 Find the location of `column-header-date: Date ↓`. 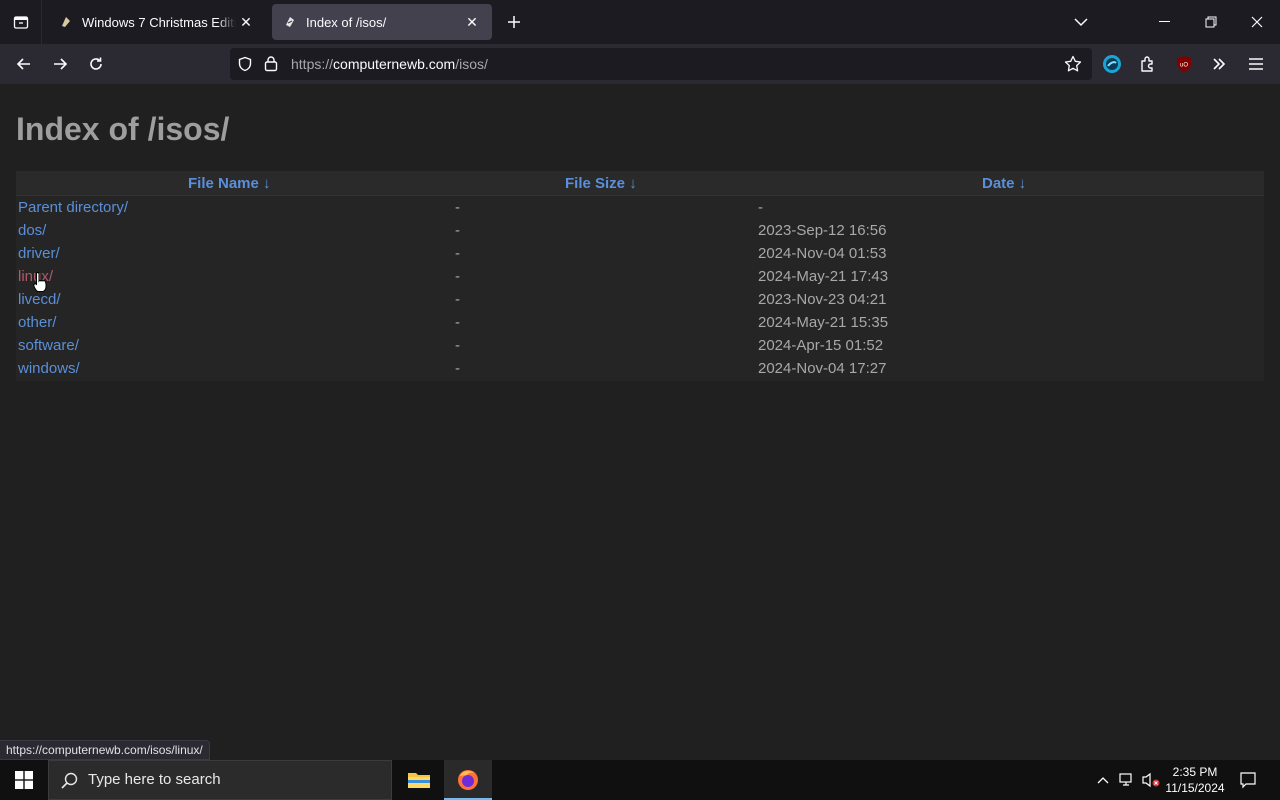

column-header-date: Date ↓ is located at coordinates (1004, 184).